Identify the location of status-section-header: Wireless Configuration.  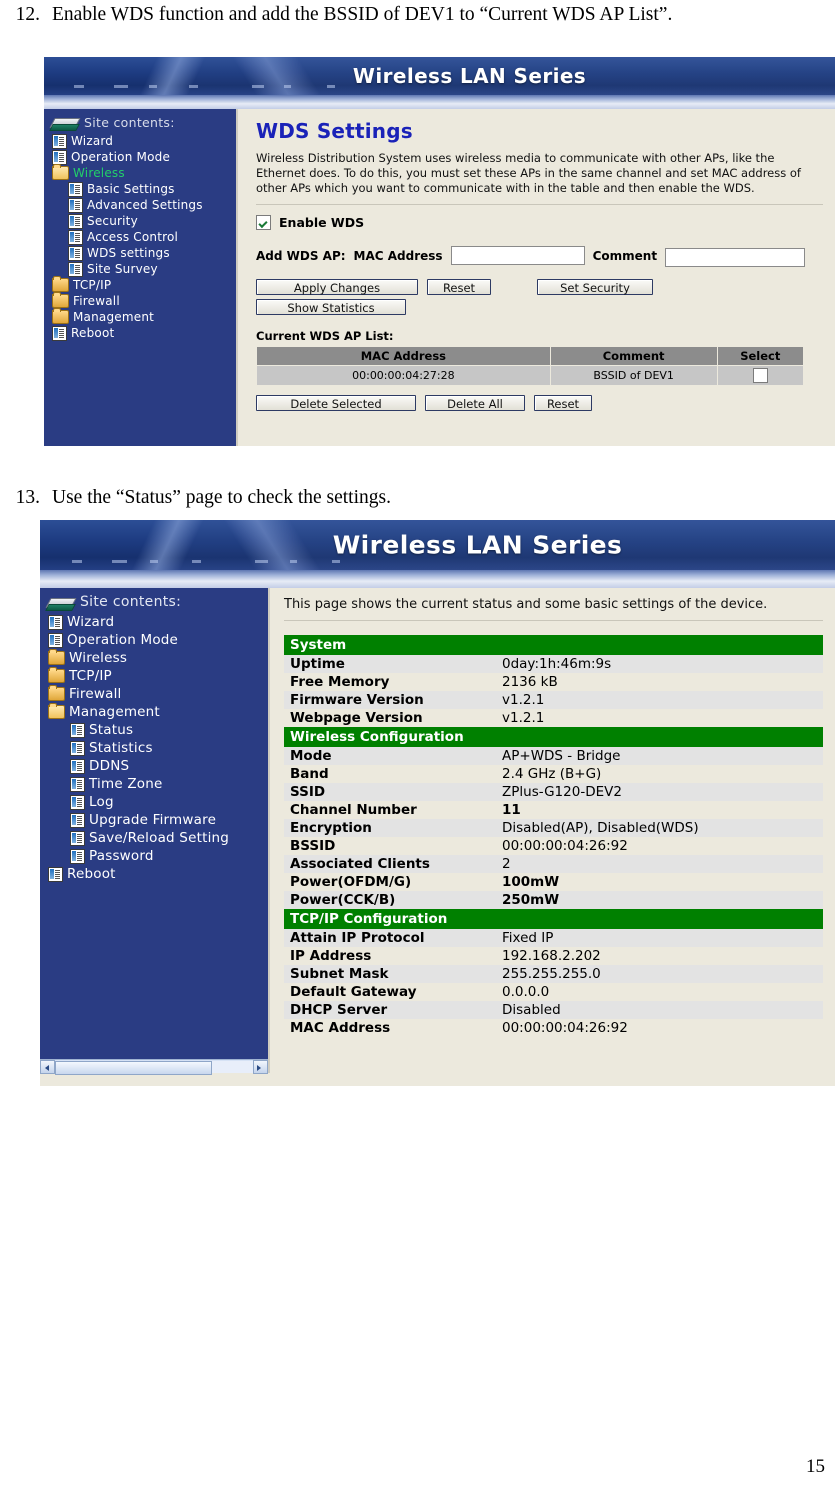
(553, 737).